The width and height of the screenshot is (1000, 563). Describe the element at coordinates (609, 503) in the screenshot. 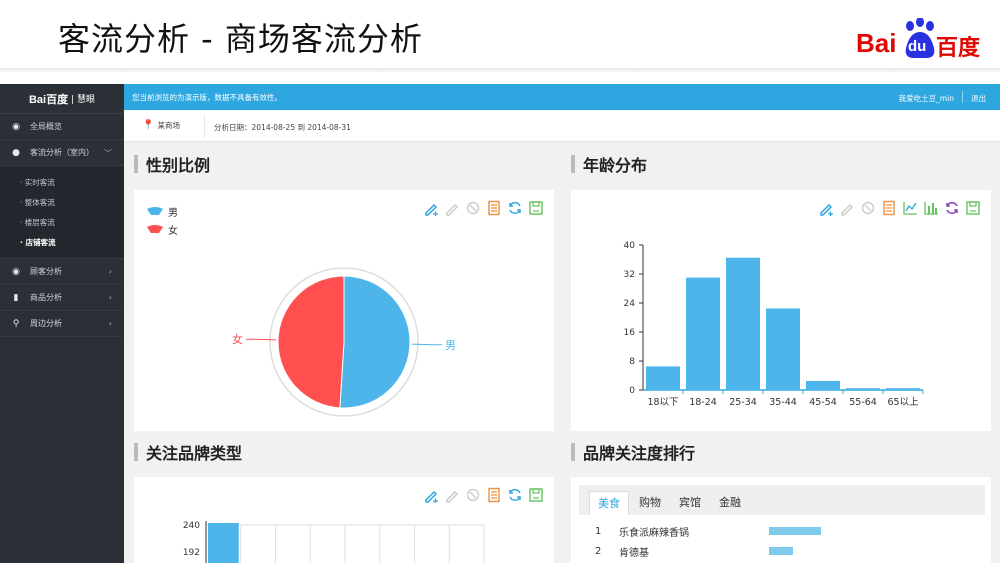

I see `tab-food: 美食` at that location.